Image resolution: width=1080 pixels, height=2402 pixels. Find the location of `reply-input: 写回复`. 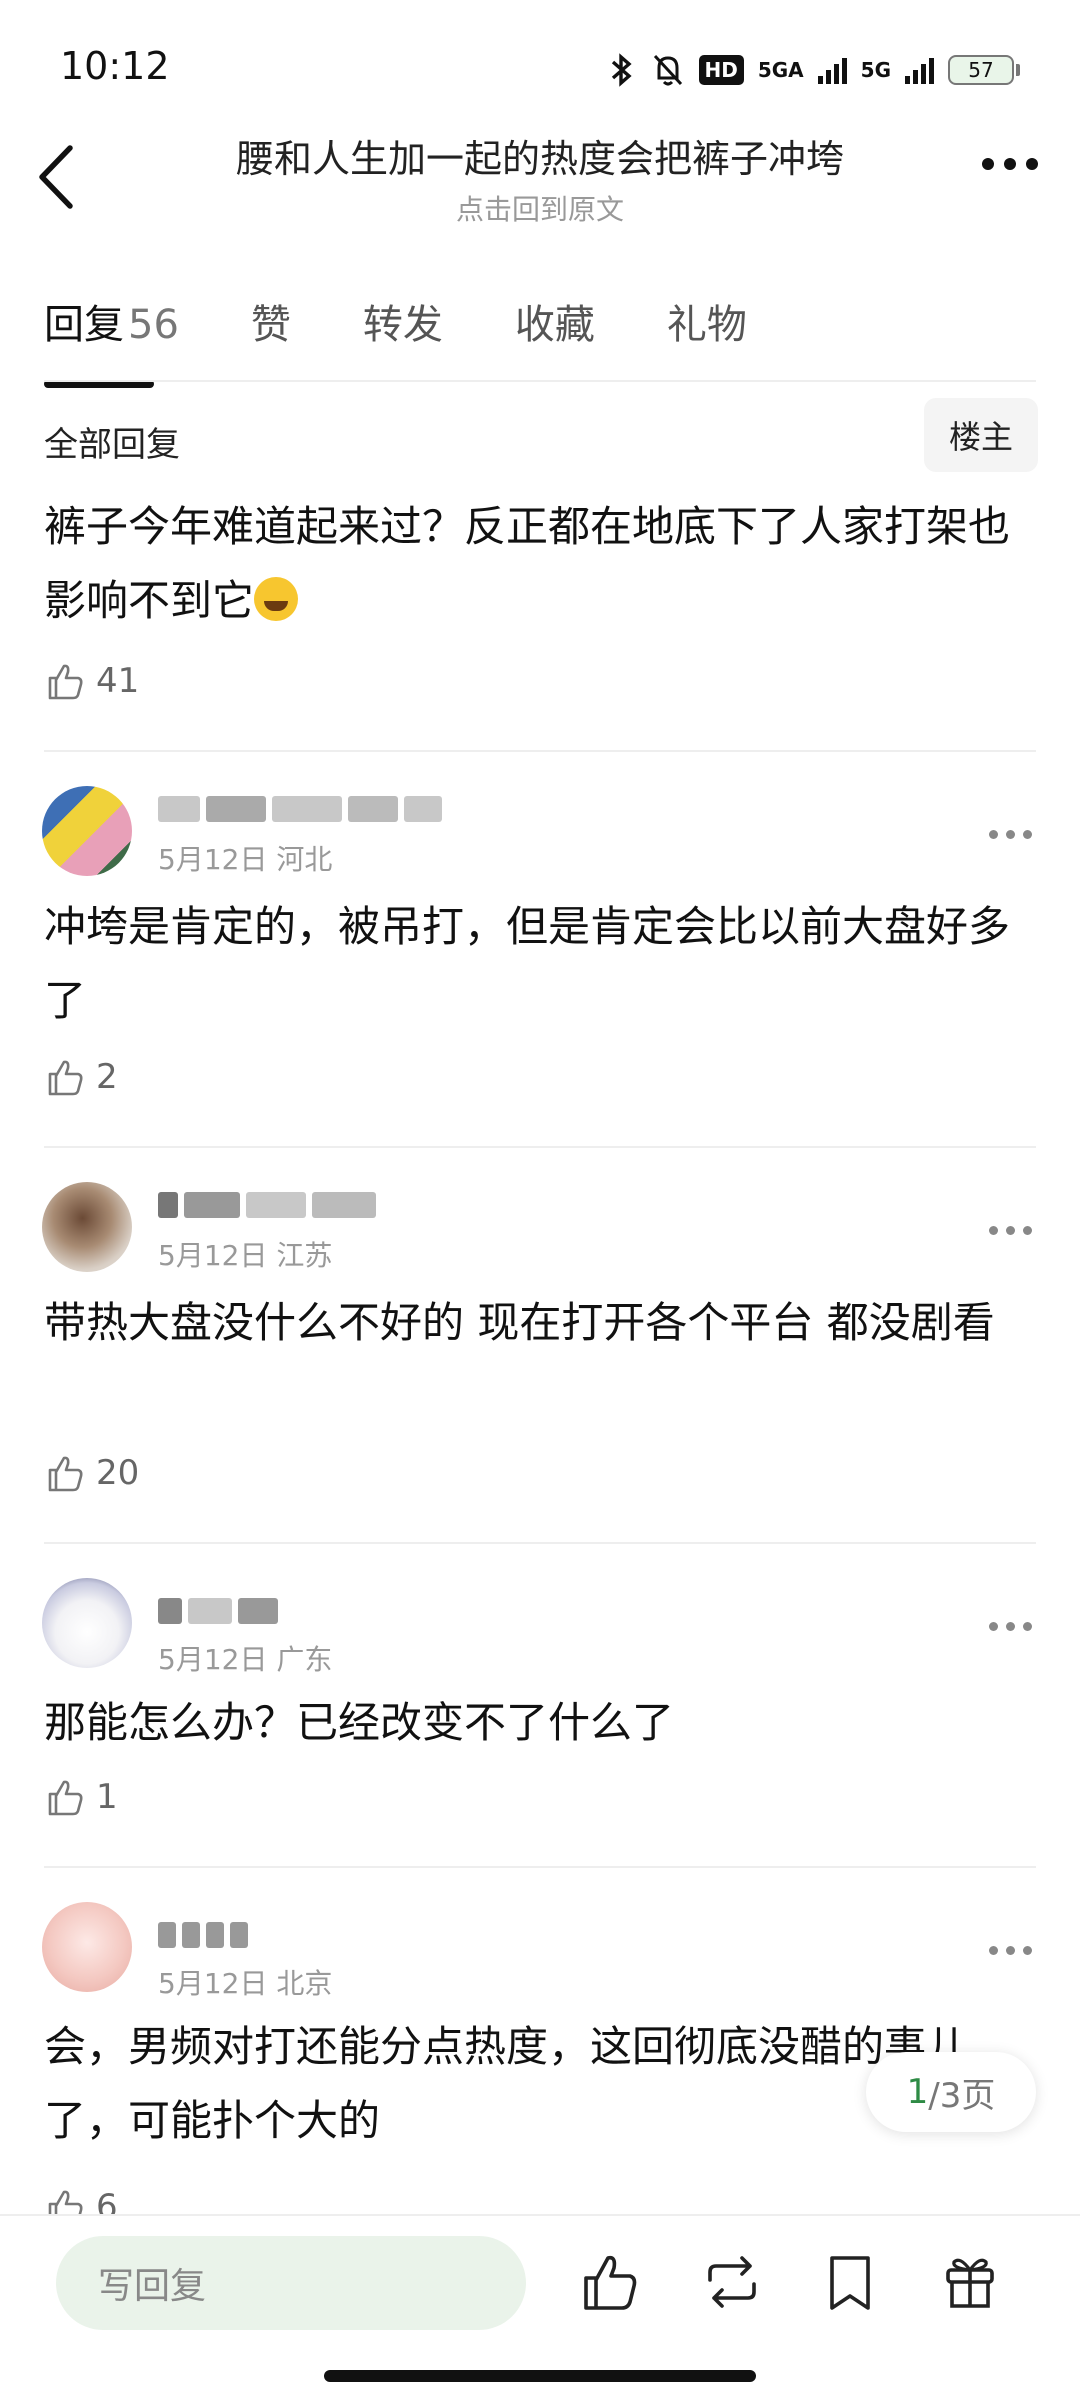

reply-input: 写回复 is located at coordinates (291, 2283).